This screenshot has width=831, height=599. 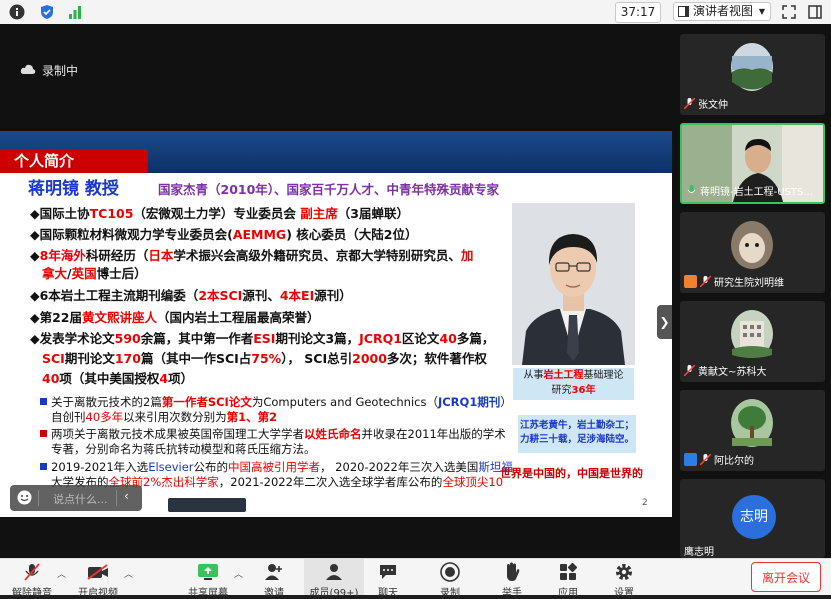 What do you see at coordinates (126, 496) in the screenshot?
I see `chevron-left-icon: ‹` at bounding box center [126, 496].